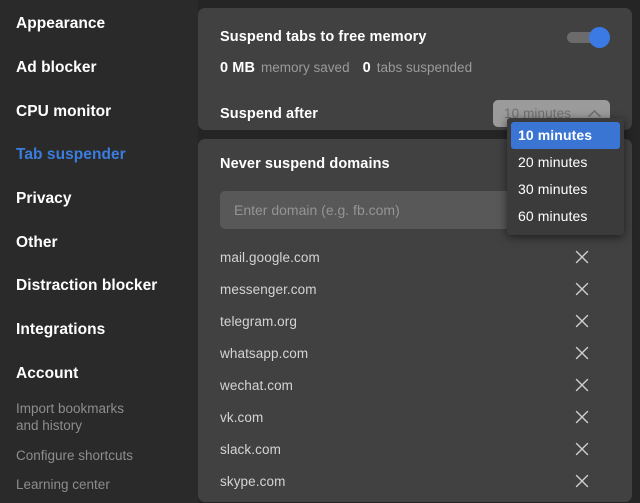  Describe the element at coordinates (250, 449) in the screenshot. I see `domain-name: slack.com` at that location.